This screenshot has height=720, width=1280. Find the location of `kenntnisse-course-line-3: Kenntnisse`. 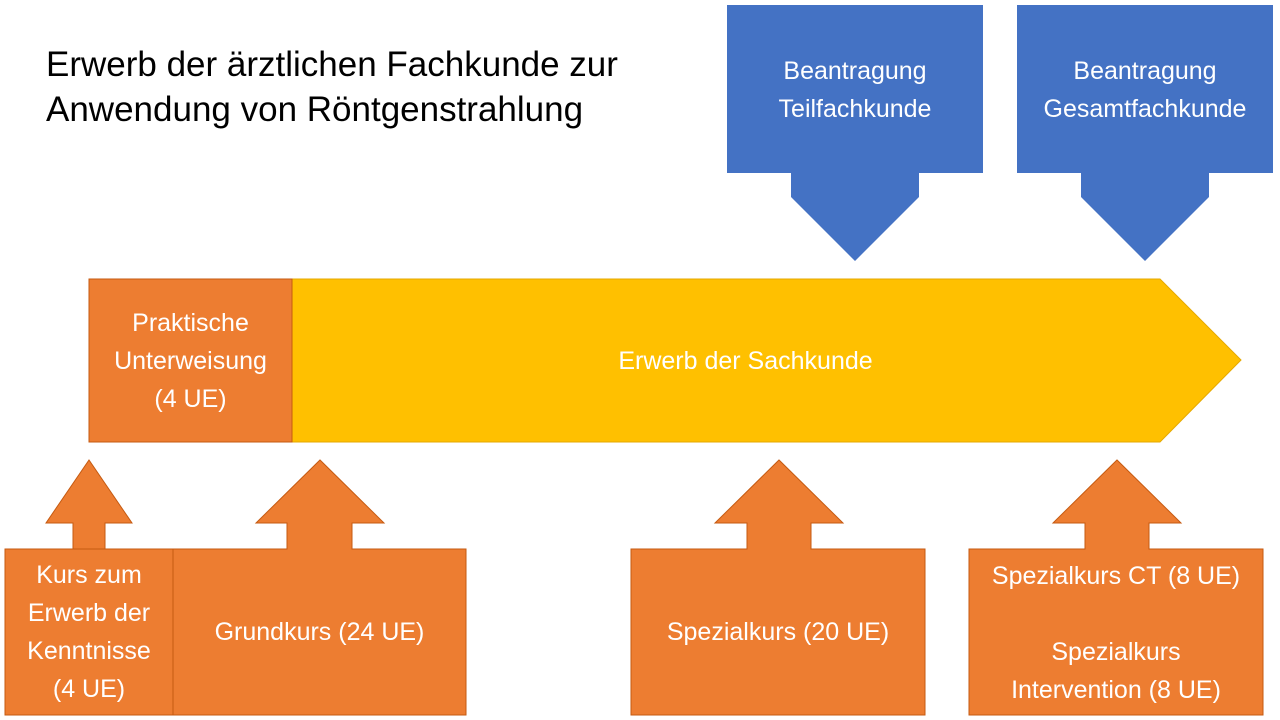

kenntnisse-course-line-3: Kenntnisse is located at coordinates (89, 651).